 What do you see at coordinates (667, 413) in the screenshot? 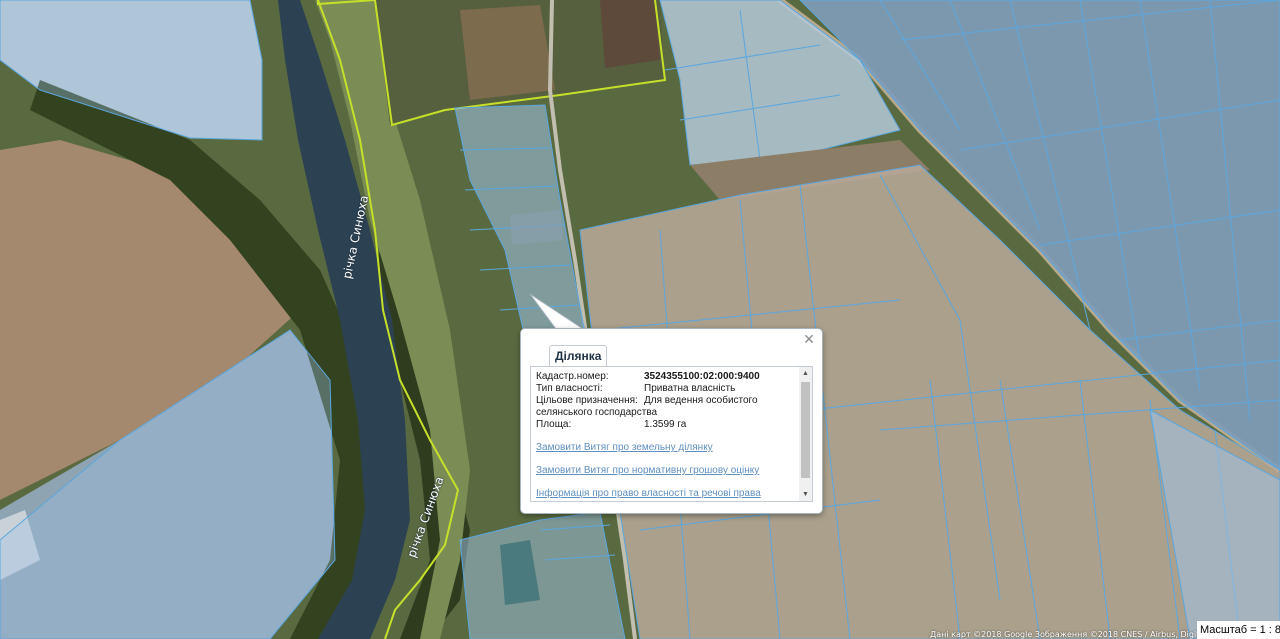
I see `attribute-row-purpose-cont: селянського господарства` at bounding box center [667, 413].